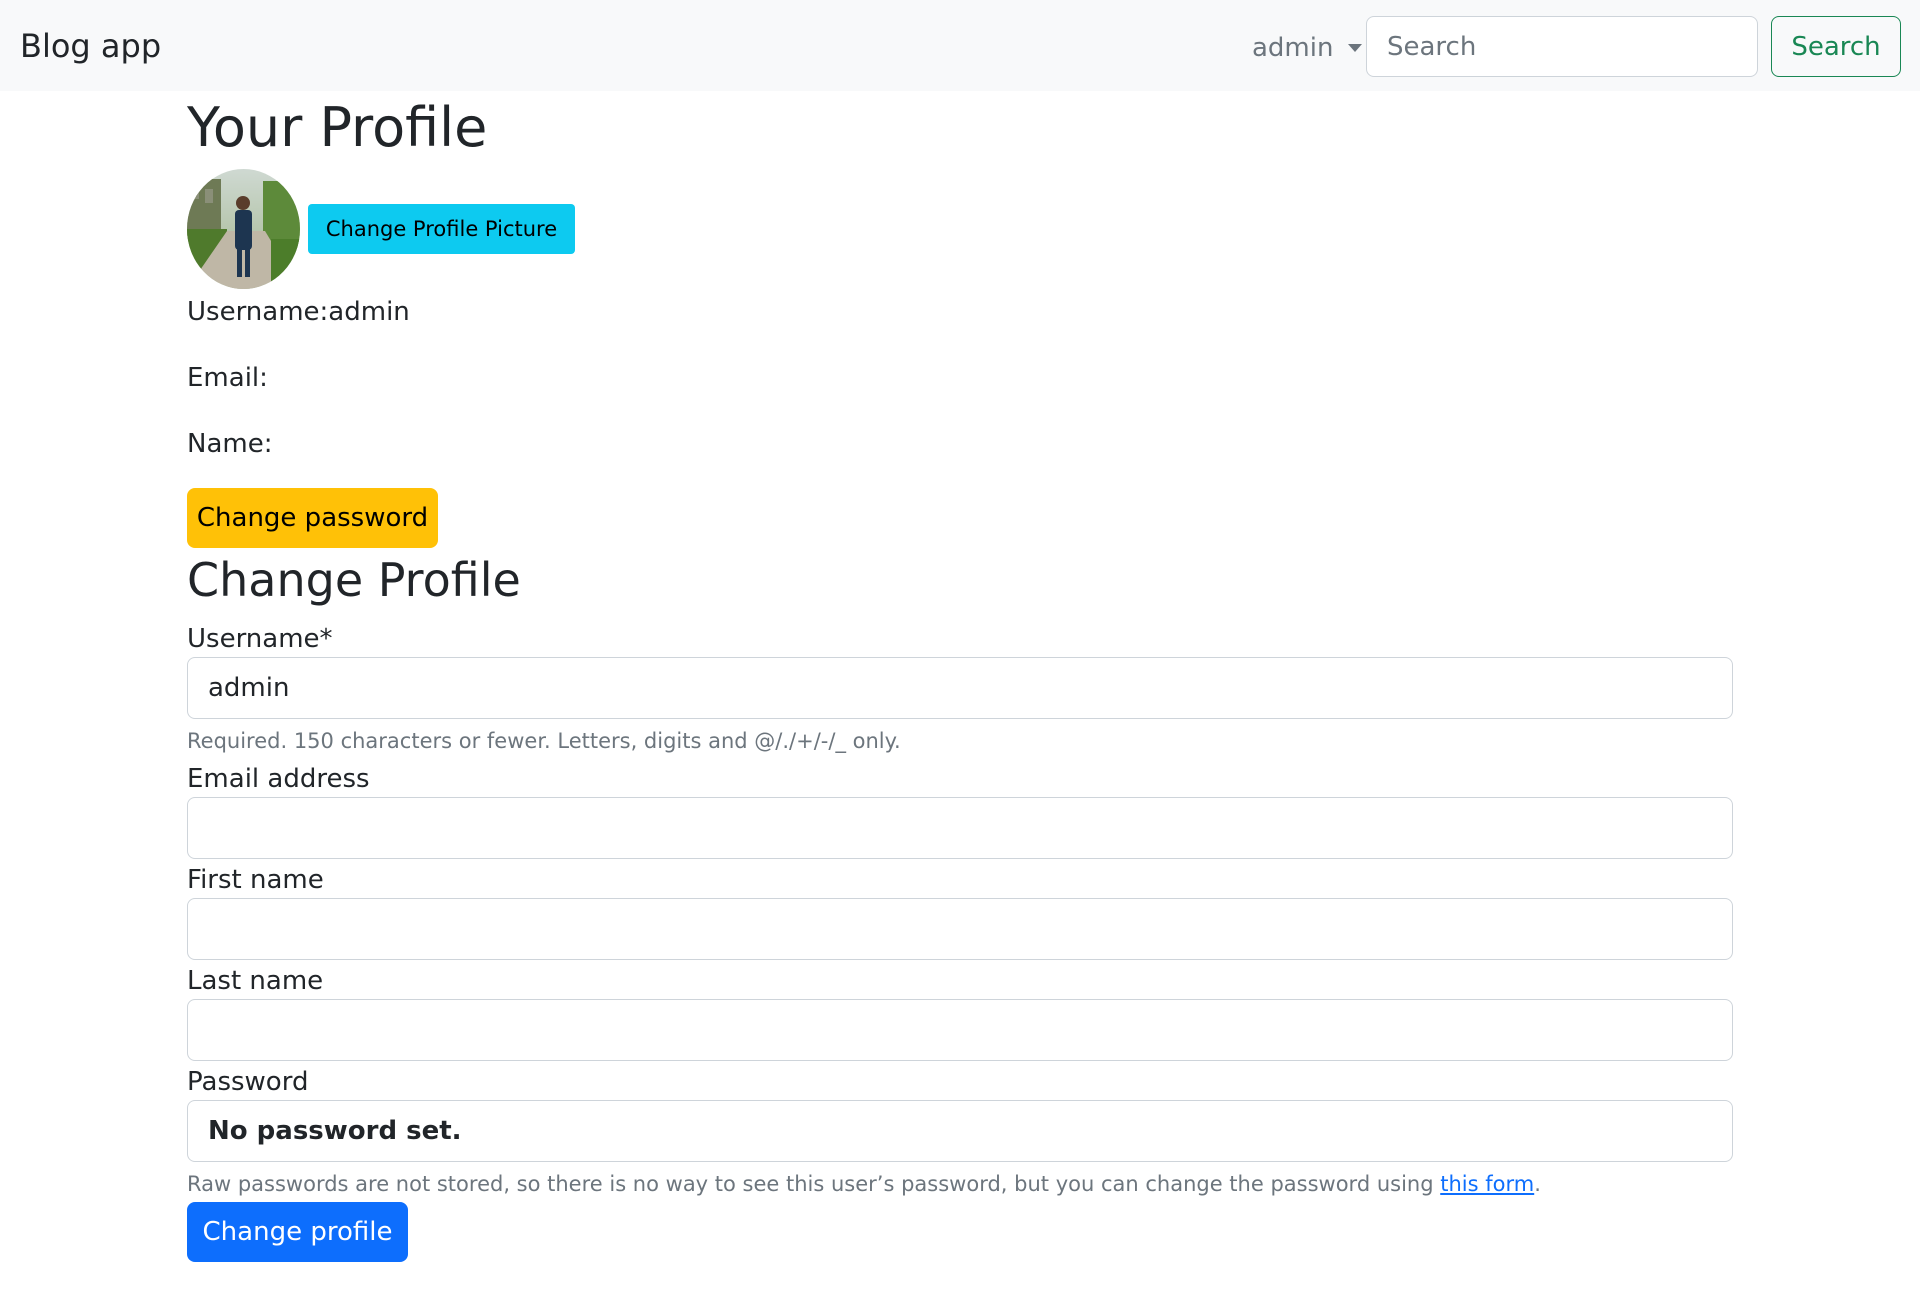  What do you see at coordinates (297, 1232) in the screenshot?
I see `change-profile-button: Change profile` at bounding box center [297, 1232].